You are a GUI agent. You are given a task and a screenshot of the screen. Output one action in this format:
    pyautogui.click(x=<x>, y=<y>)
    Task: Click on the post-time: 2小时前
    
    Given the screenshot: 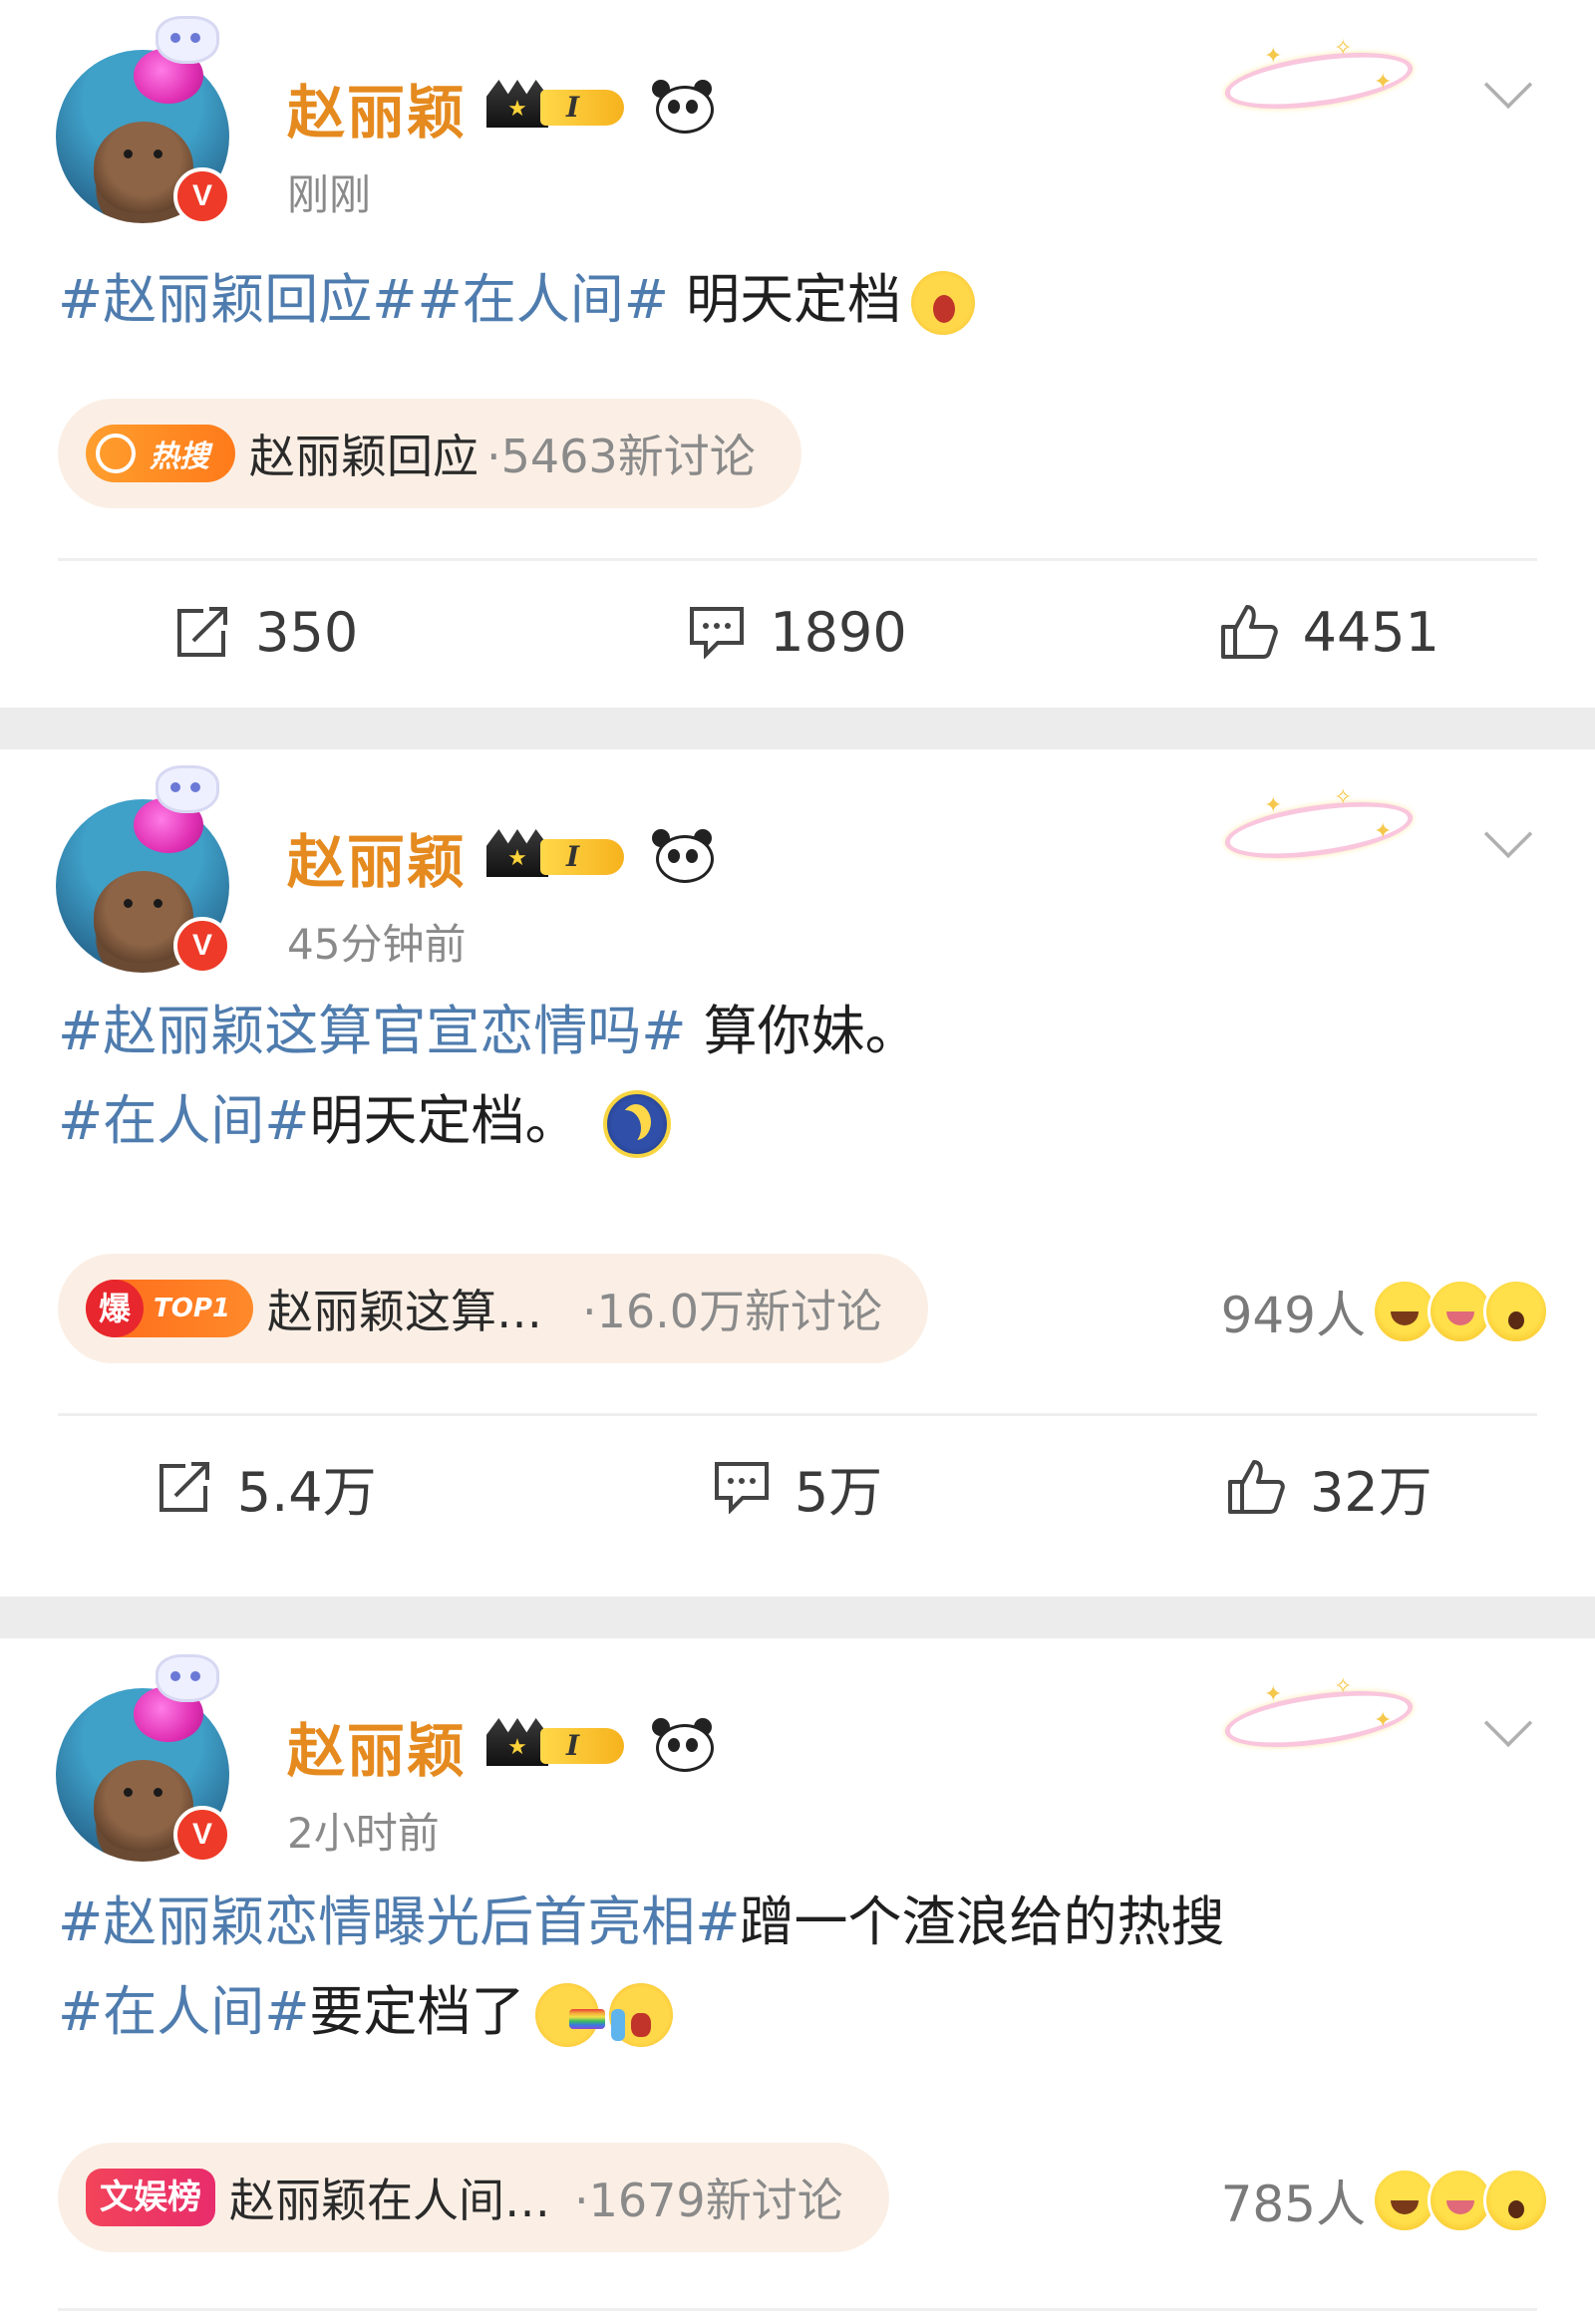 What is the action you would take?
    pyautogui.click(x=363, y=1833)
    